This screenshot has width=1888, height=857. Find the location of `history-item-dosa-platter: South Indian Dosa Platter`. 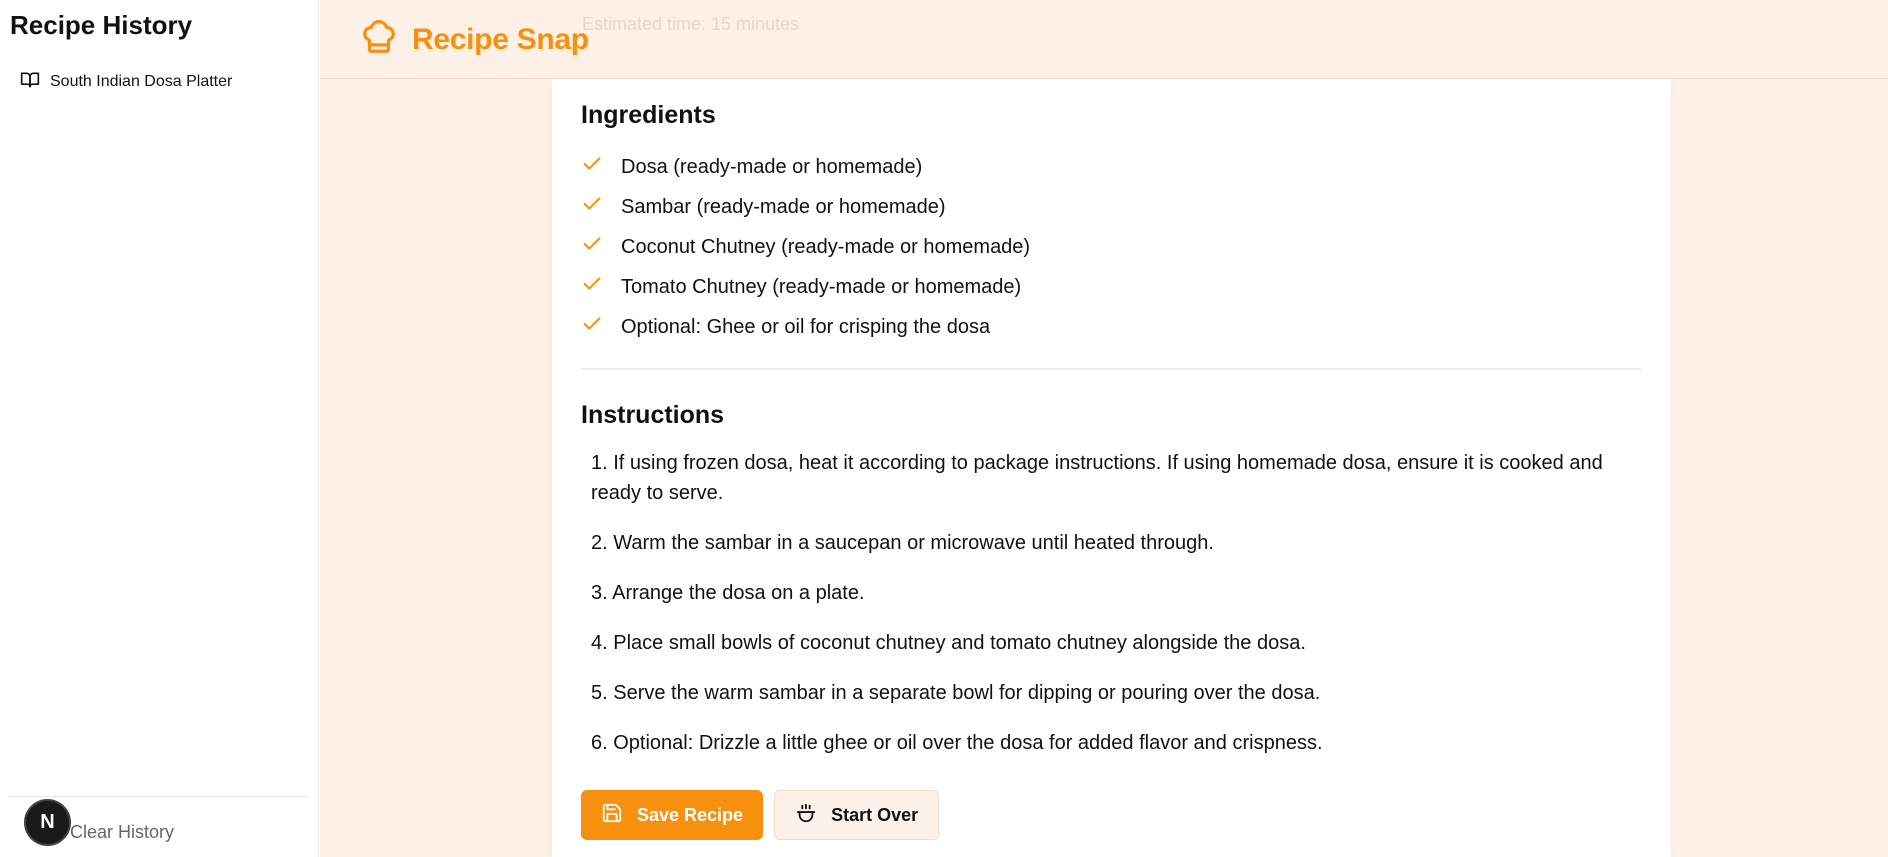

history-item-dosa-platter: South Indian Dosa Platter is located at coordinates (126, 82).